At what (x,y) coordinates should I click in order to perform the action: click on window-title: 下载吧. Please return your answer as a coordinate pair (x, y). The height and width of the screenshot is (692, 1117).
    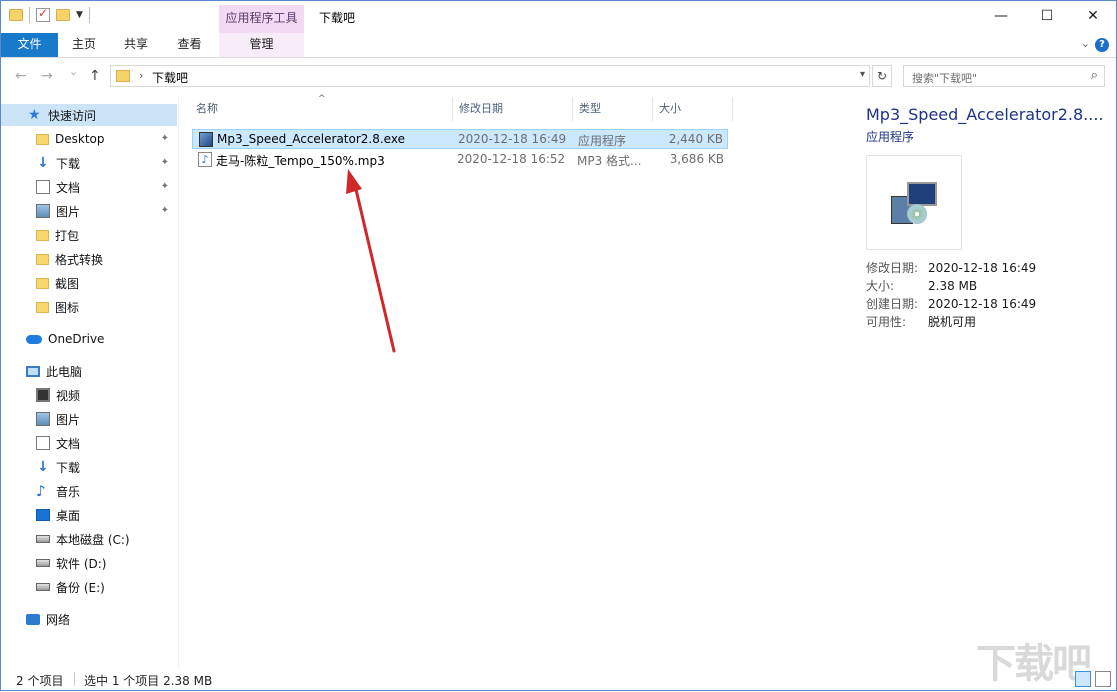
    Looking at the image, I should click on (337, 18).